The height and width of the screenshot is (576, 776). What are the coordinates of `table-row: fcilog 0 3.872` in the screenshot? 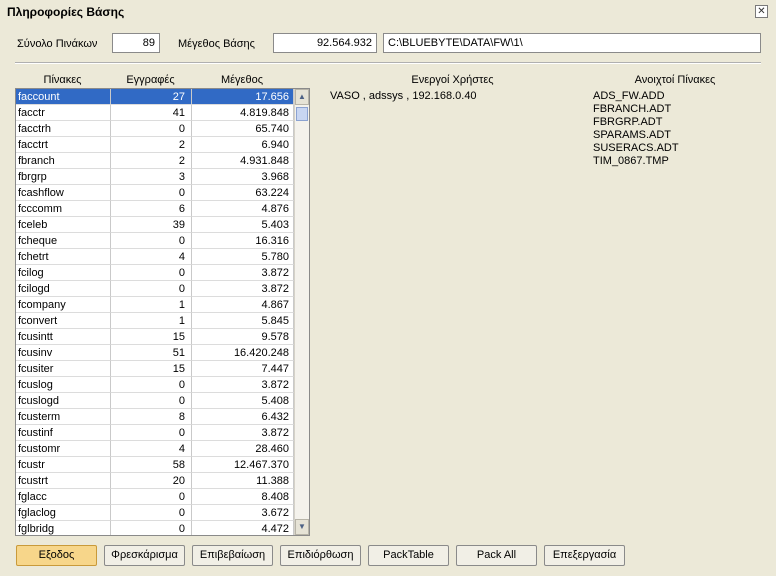 It's located at (155, 273).